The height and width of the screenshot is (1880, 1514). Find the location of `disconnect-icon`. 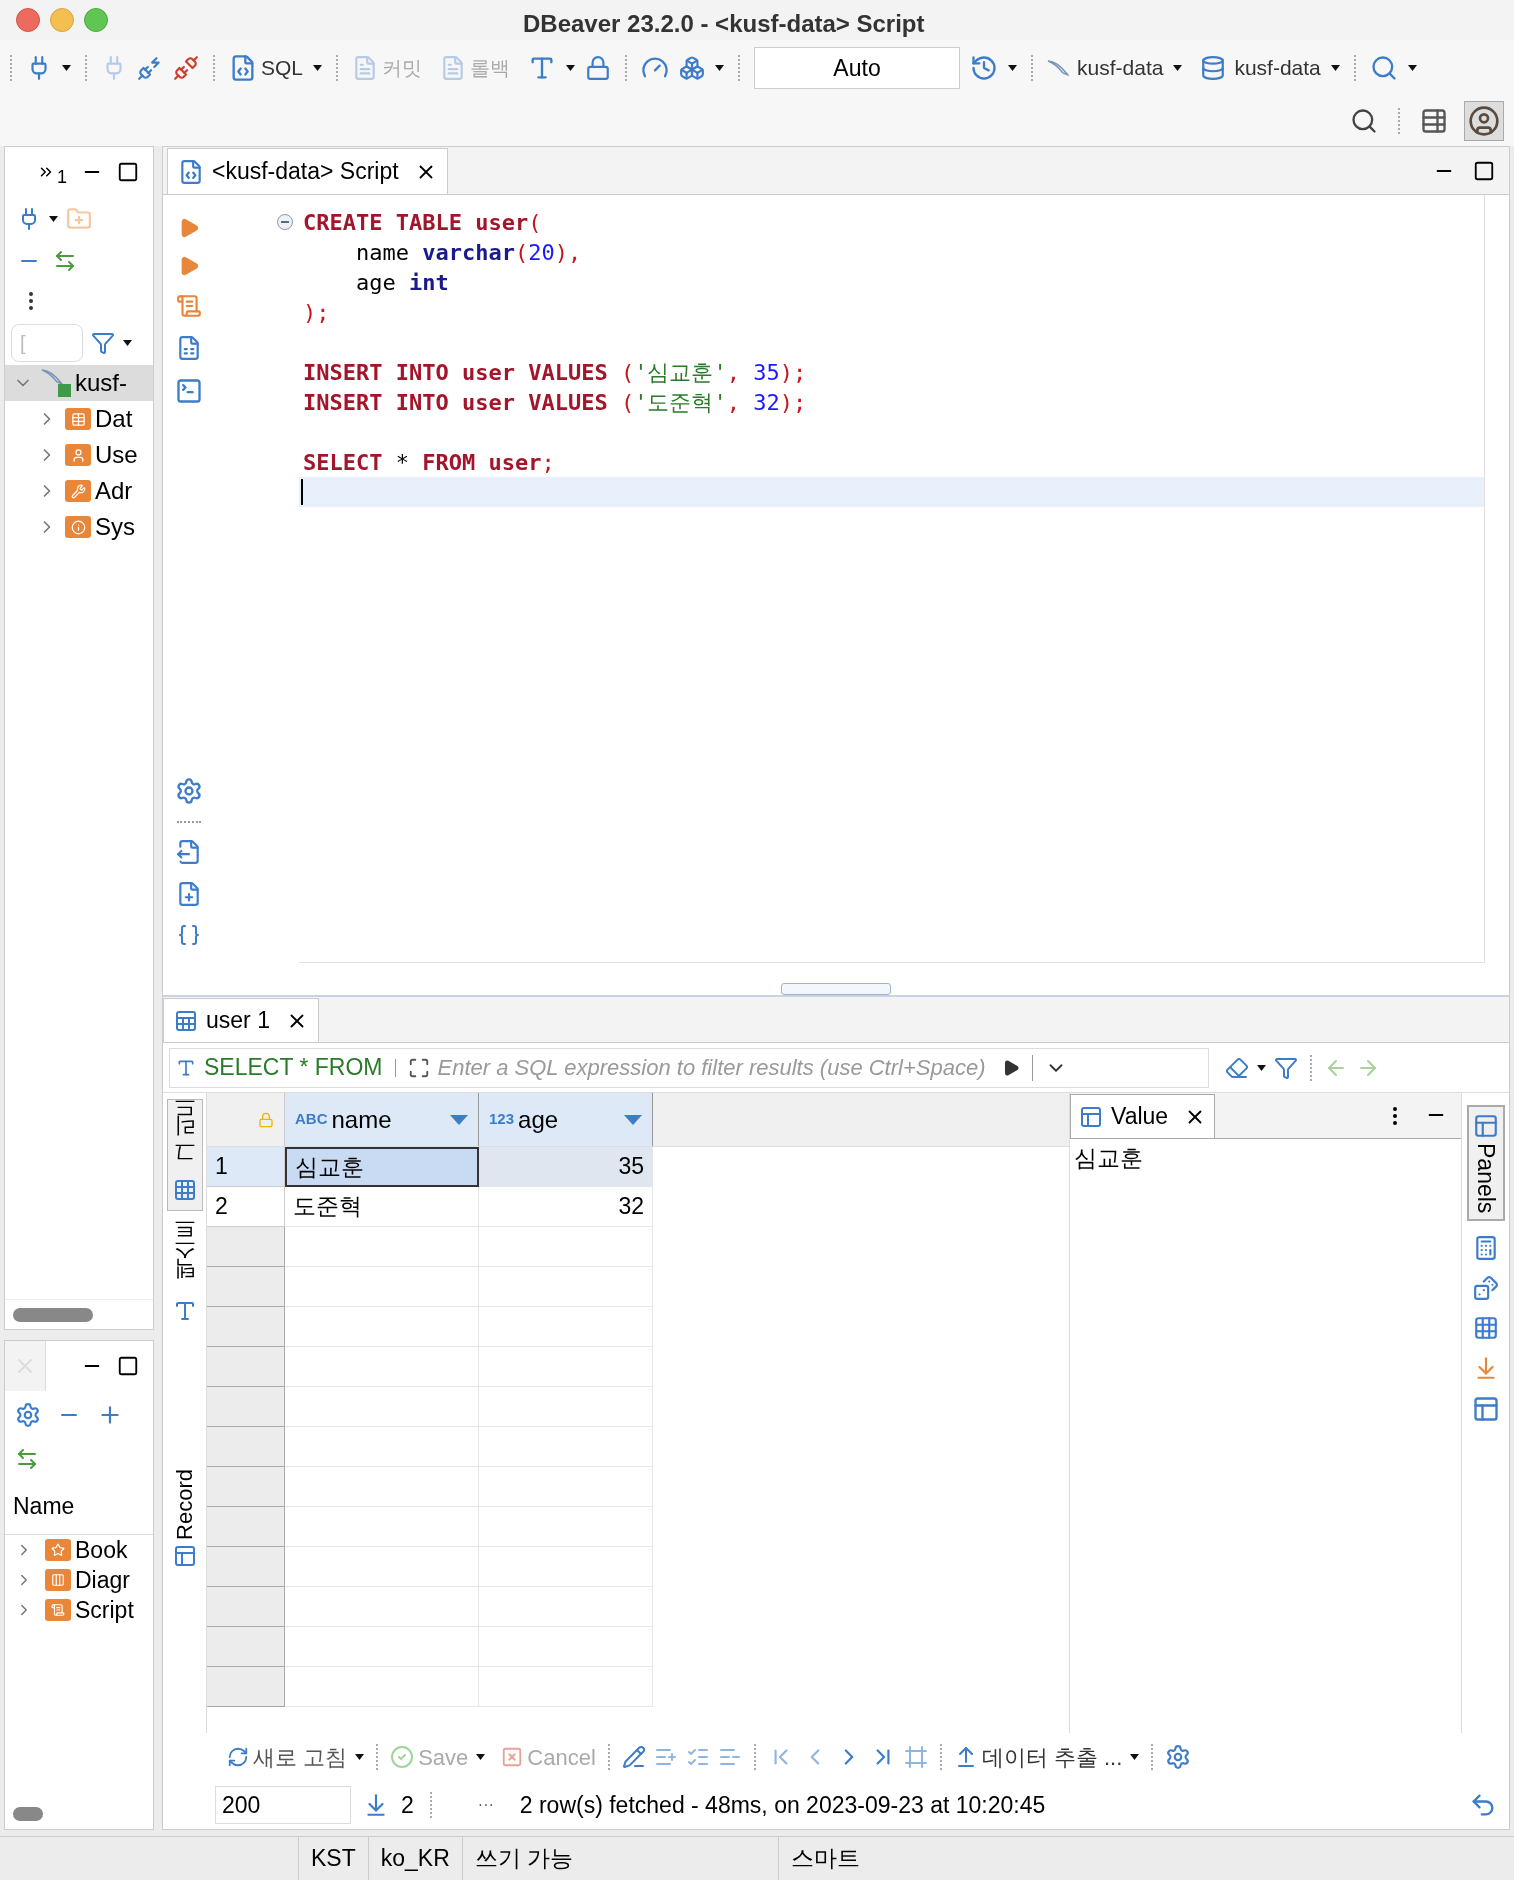

disconnect-icon is located at coordinates (186, 68).